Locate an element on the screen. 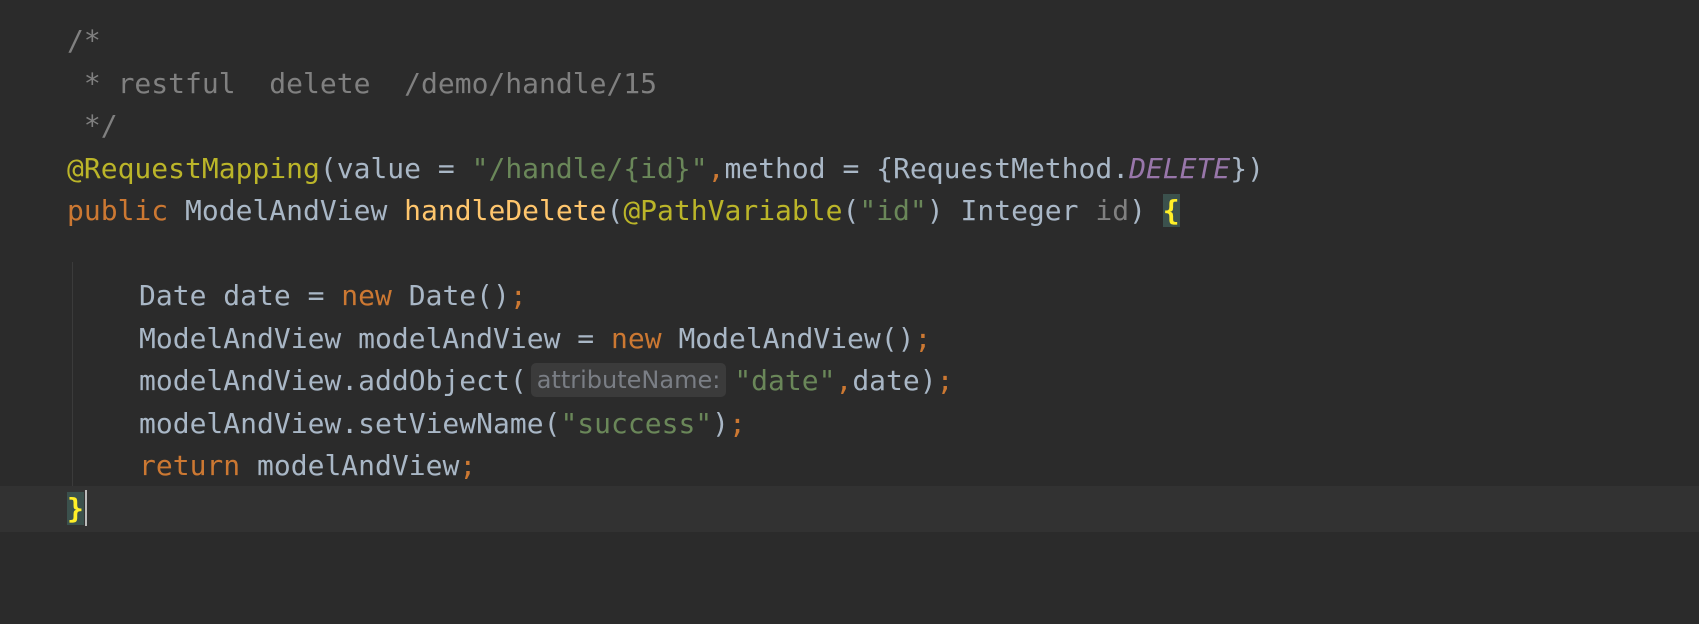 The image size is (1699, 624). code-line-2: * restful delete /demo/handle/15 is located at coordinates (849, 84).